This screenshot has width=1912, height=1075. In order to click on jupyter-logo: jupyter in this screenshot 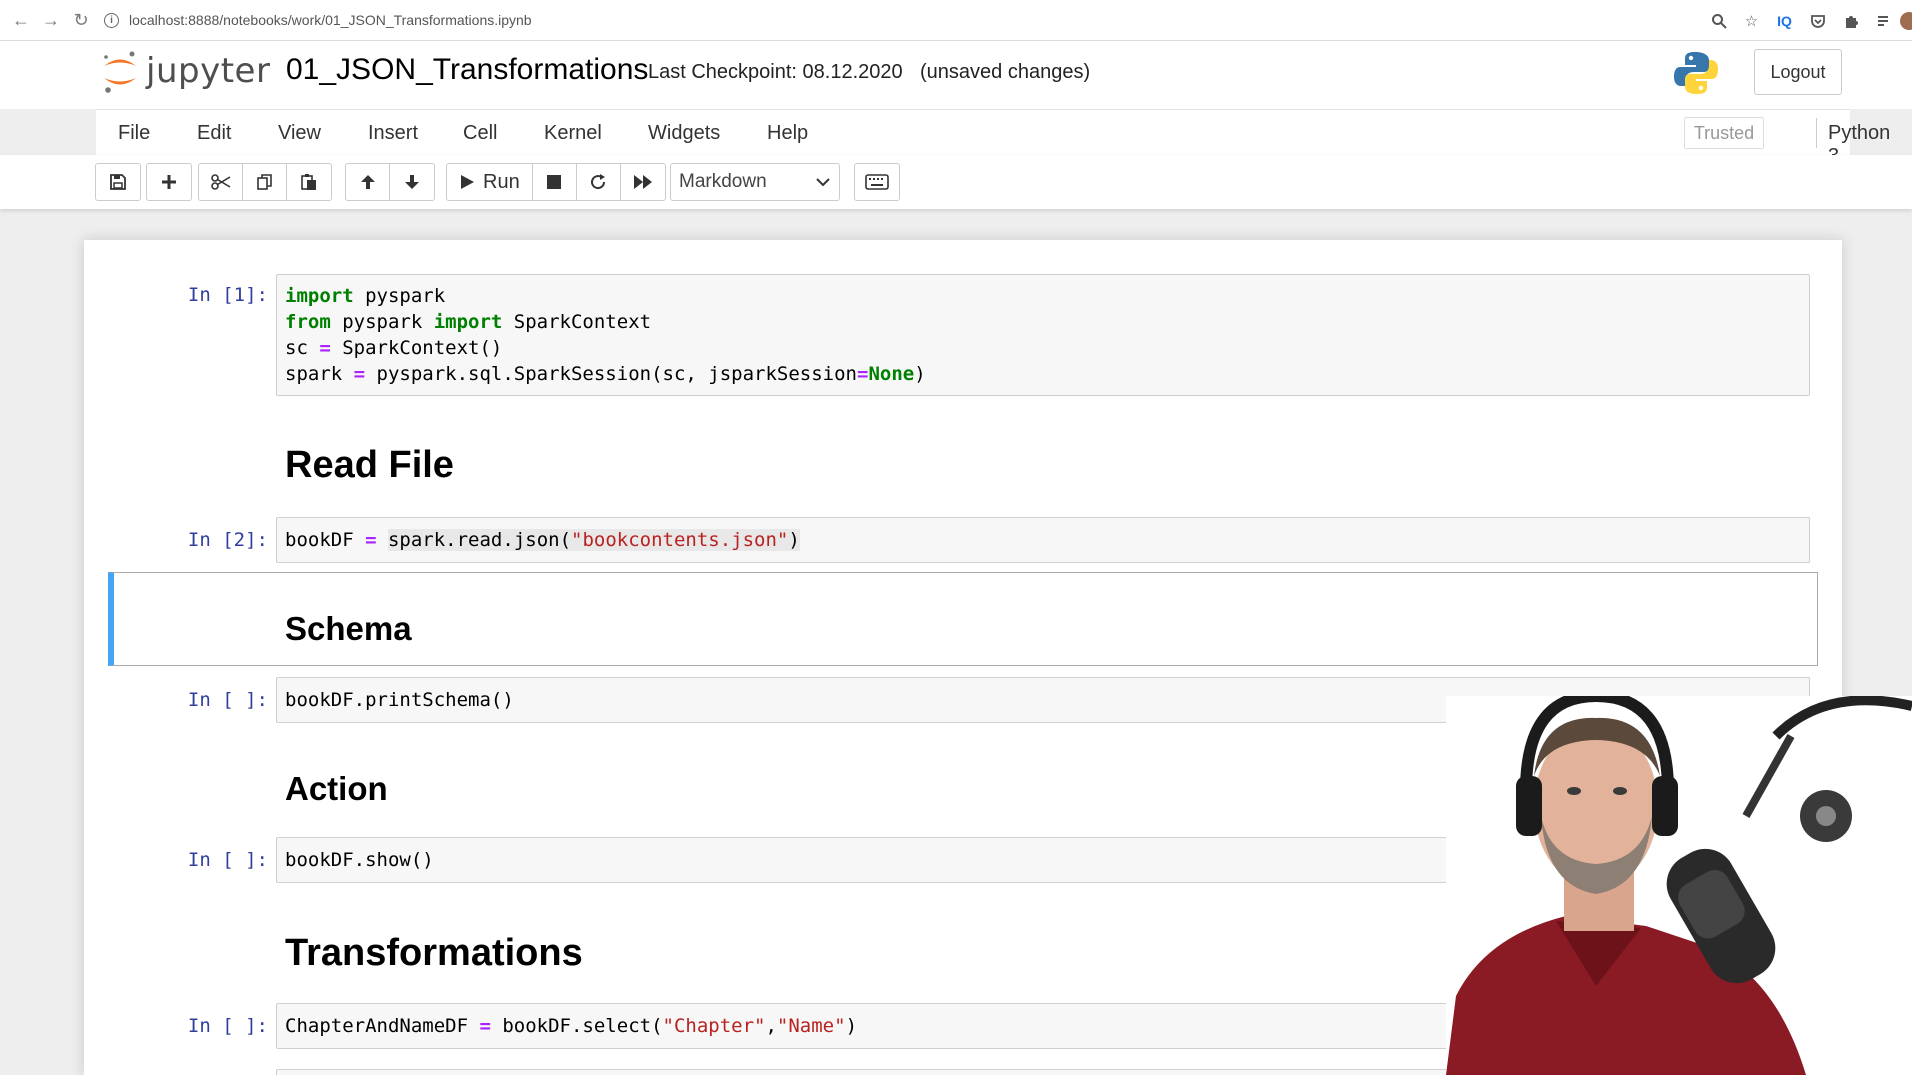, I will do `click(185, 71)`.